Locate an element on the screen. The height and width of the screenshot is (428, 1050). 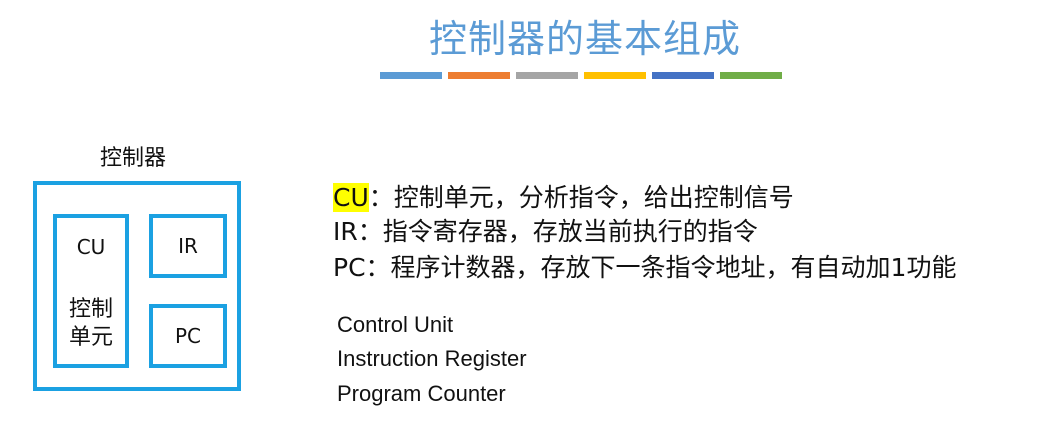
cu-box-name: 控制 单元 is located at coordinates (91, 324).